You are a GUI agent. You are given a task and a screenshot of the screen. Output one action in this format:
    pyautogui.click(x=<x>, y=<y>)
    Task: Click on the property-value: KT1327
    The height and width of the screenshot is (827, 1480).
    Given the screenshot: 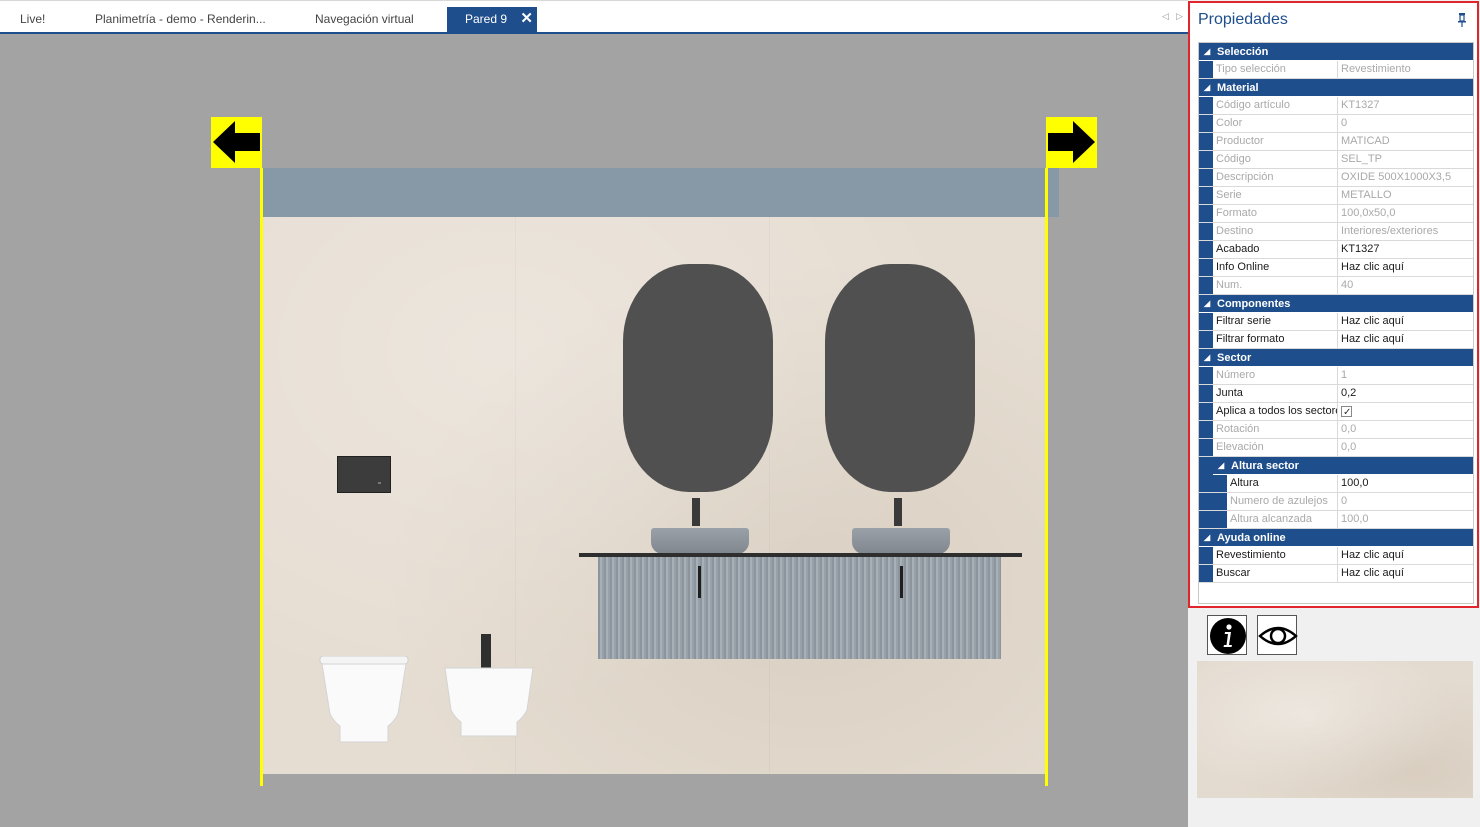 What is the action you would take?
    pyautogui.click(x=1360, y=105)
    